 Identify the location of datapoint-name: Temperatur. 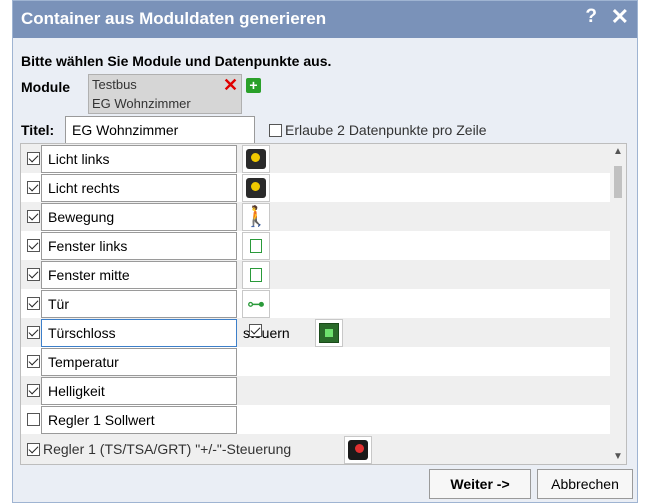
(139, 362).